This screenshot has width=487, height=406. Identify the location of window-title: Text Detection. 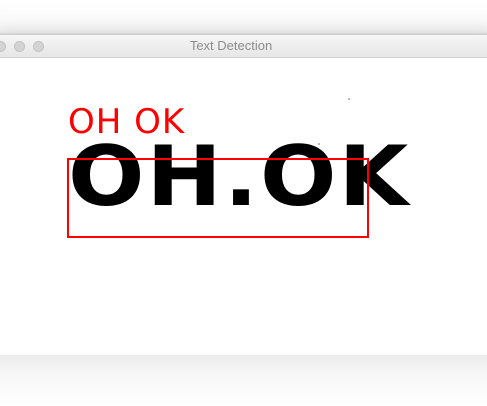
(231, 45).